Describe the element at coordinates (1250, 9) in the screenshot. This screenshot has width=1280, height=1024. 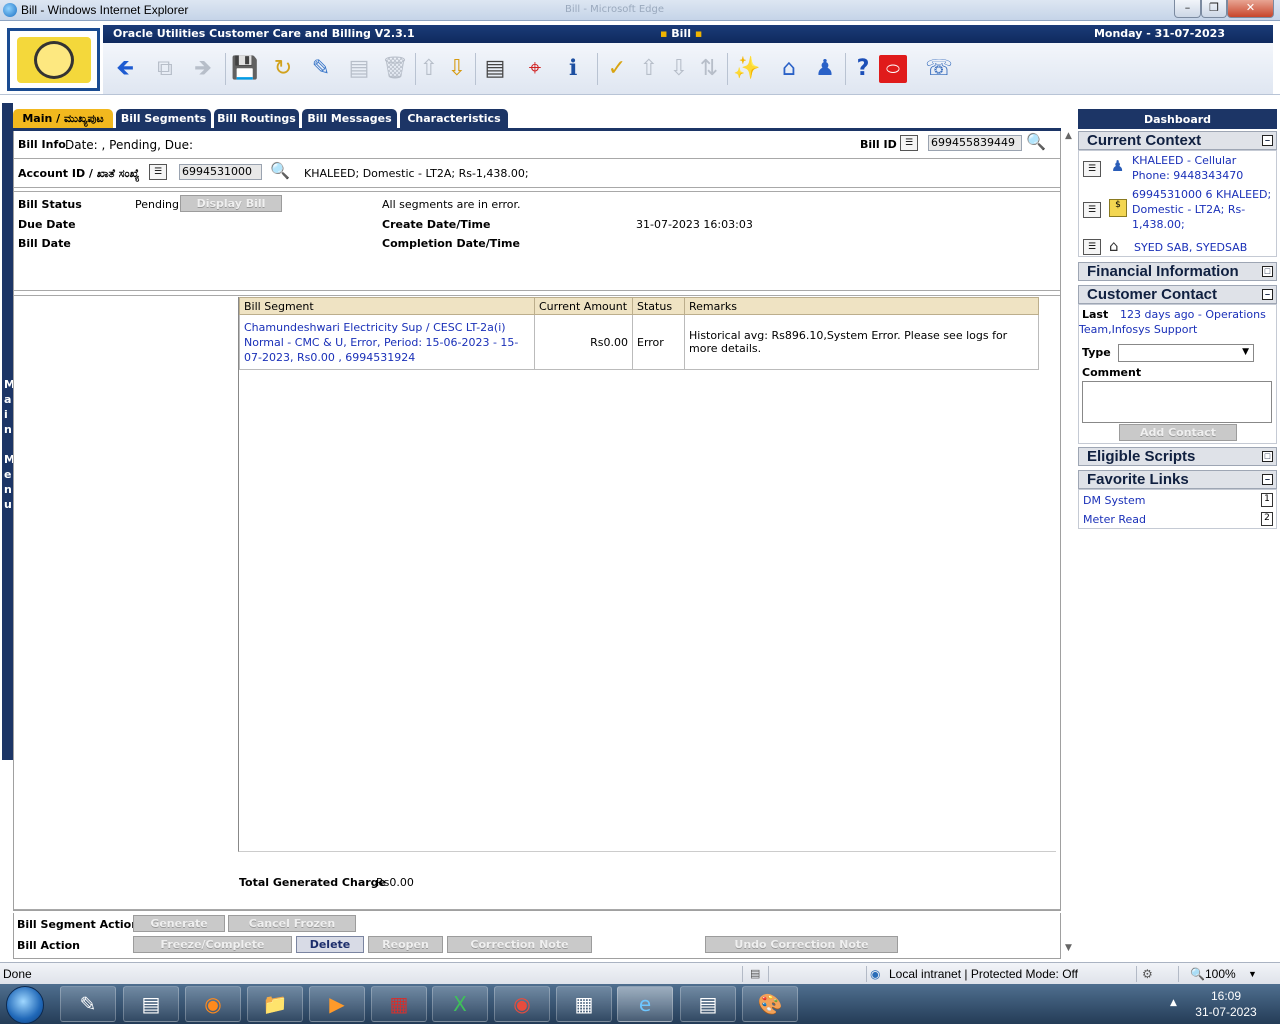
I see `close-button: ✕` at that location.